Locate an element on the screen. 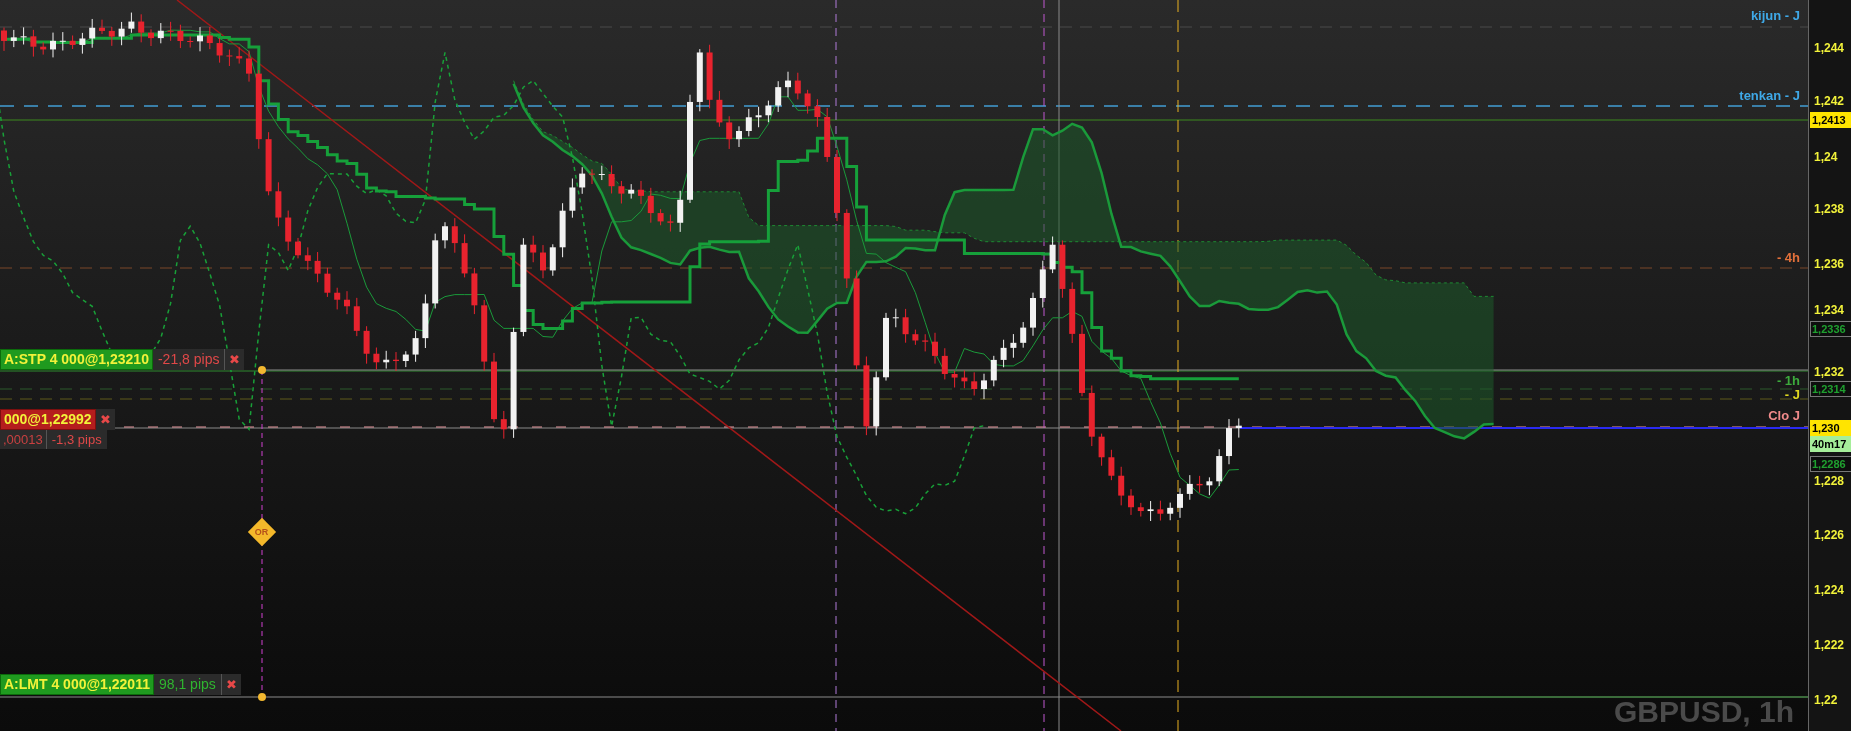 Image resolution: width=1851 pixels, height=731 pixels. axis-tick-label: 1,234 is located at coordinates (1829, 310).